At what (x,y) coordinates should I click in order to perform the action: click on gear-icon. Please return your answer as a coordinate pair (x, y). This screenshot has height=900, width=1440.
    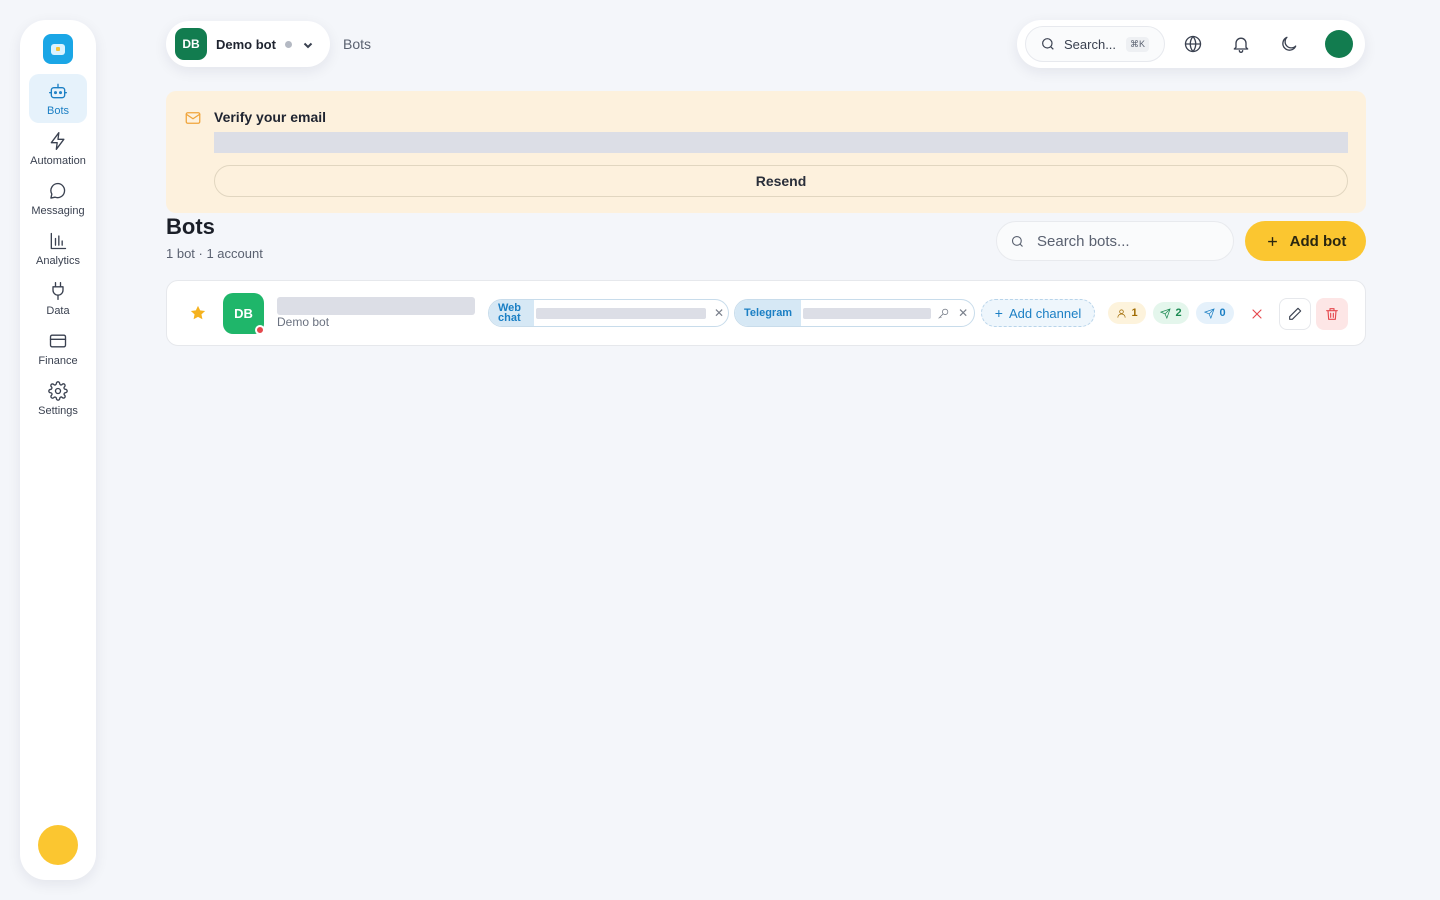
    Looking at the image, I should click on (58, 391).